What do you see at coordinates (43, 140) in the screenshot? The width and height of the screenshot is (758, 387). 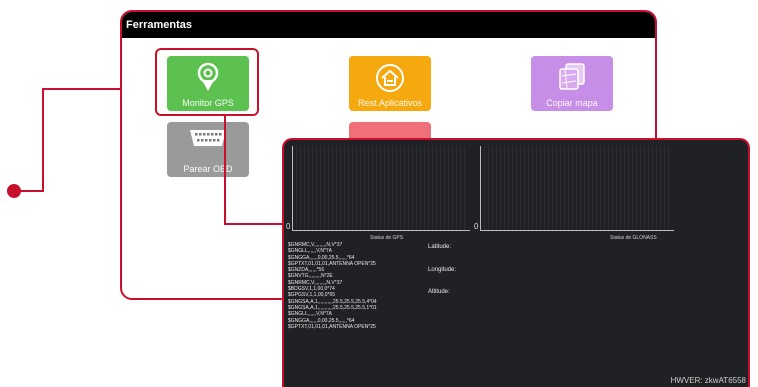 I see `callout-line-vertical` at bounding box center [43, 140].